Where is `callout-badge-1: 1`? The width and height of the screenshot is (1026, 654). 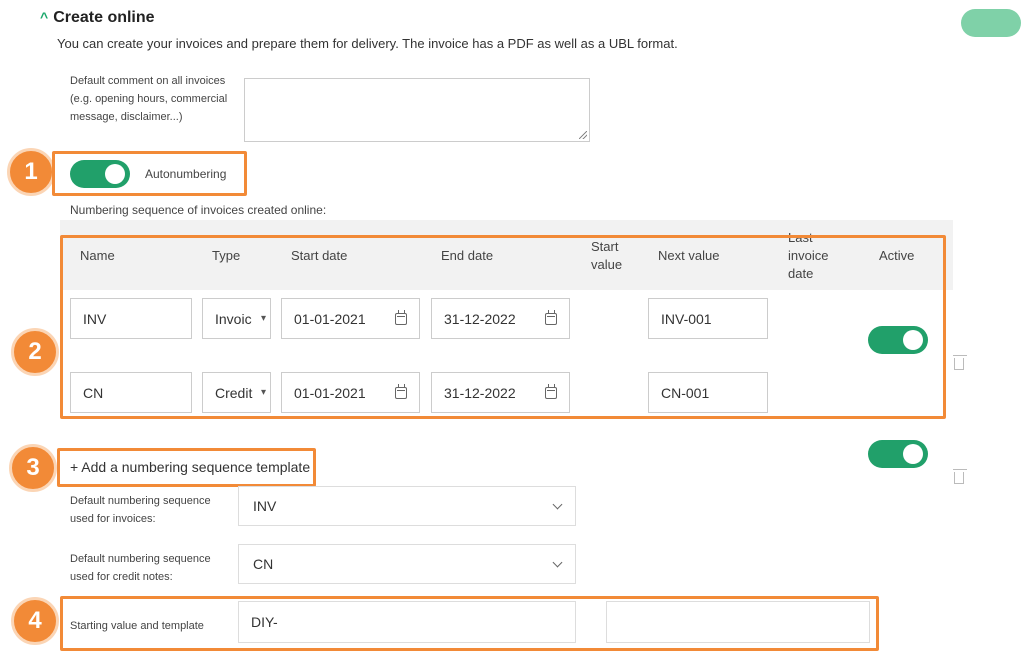 callout-badge-1: 1 is located at coordinates (31, 172).